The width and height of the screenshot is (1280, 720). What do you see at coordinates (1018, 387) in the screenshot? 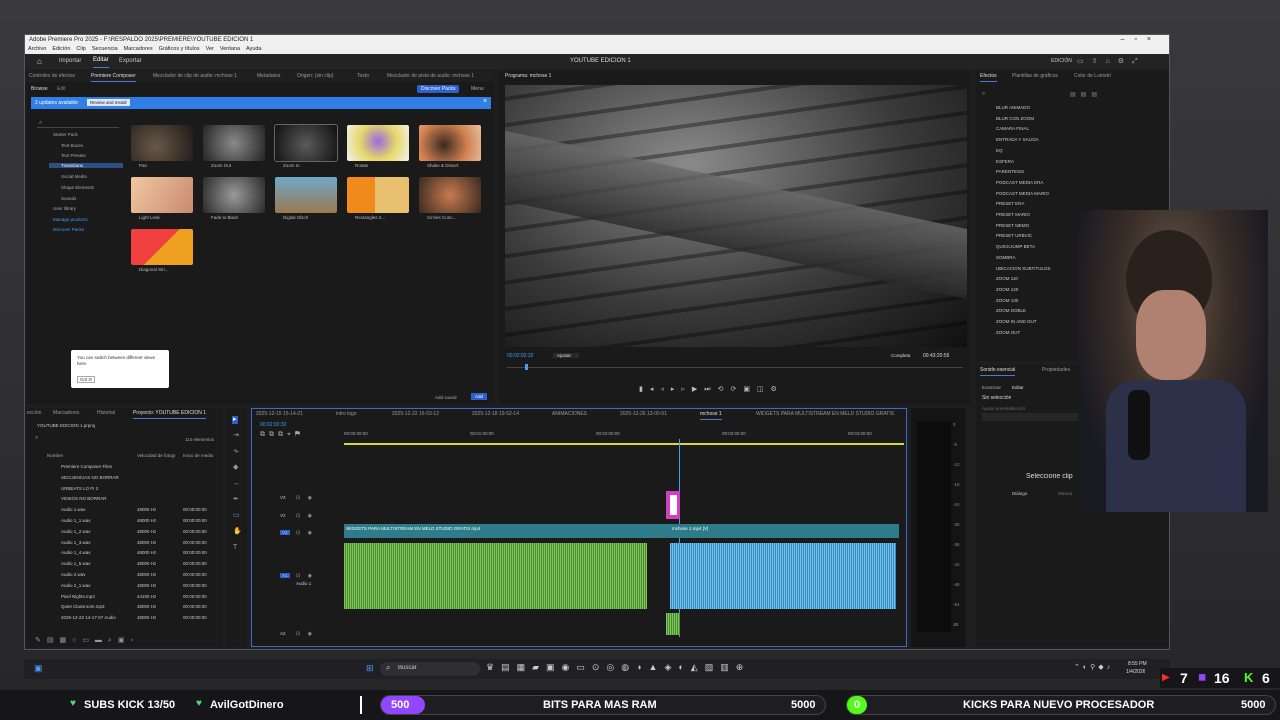
I see `edit-tab: Editar` at bounding box center [1018, 387].